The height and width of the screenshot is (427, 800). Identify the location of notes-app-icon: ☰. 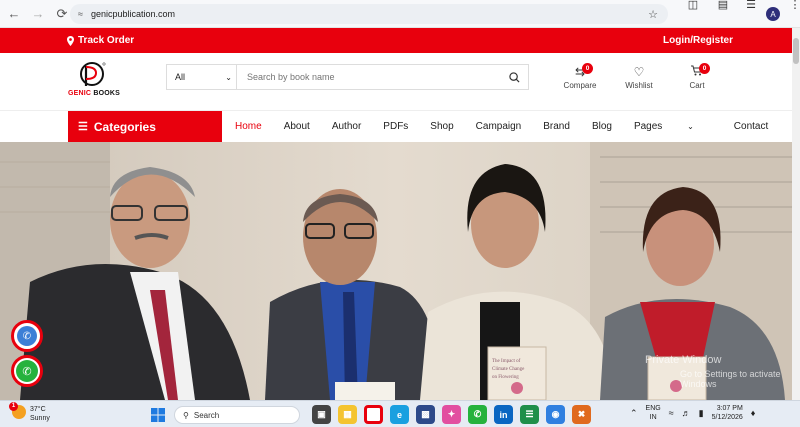
(529, 414).